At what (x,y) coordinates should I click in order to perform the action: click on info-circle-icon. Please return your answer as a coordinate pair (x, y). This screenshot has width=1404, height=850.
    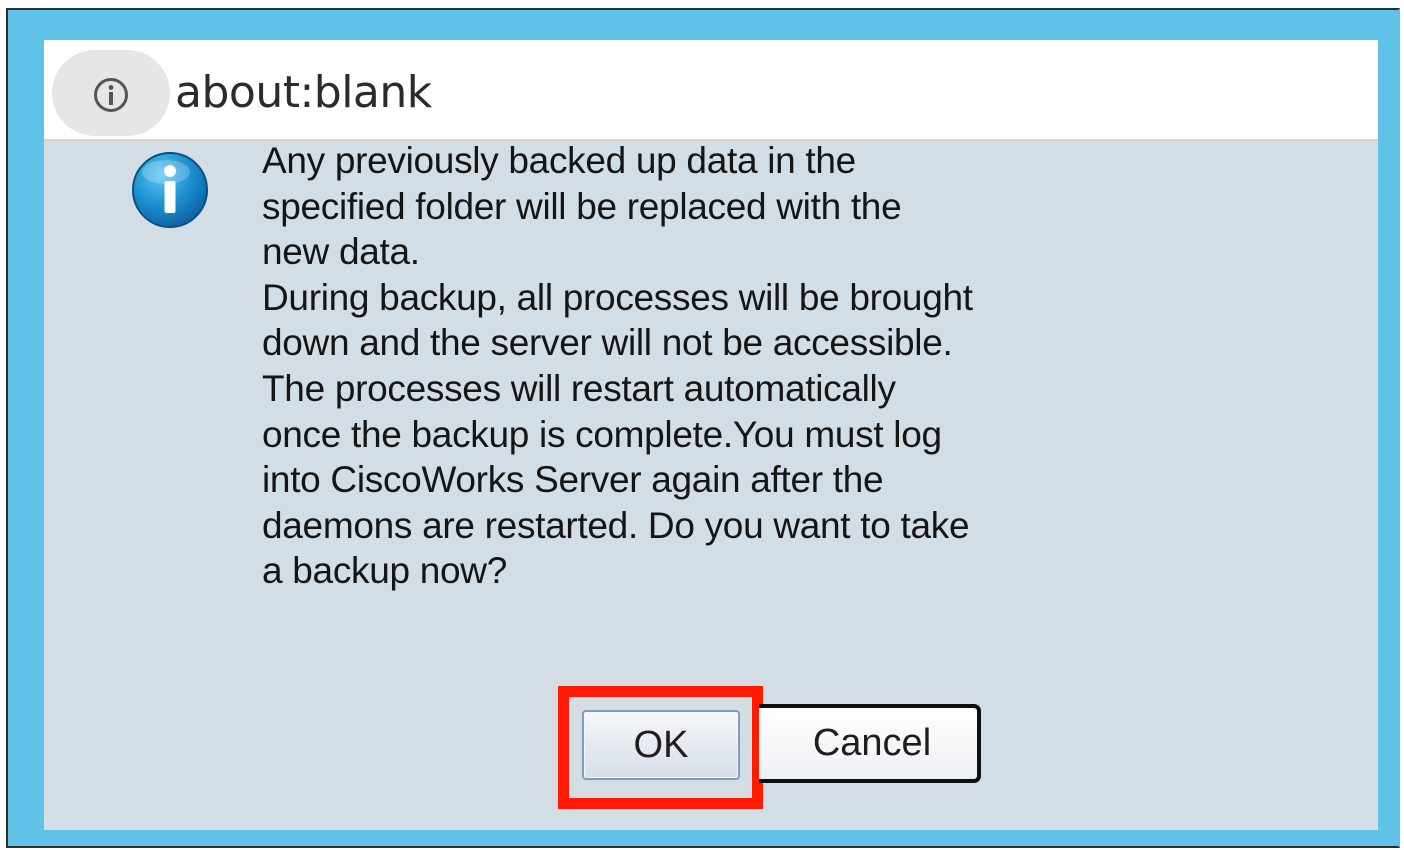
    Looking at the image, I should click on (111, 95).